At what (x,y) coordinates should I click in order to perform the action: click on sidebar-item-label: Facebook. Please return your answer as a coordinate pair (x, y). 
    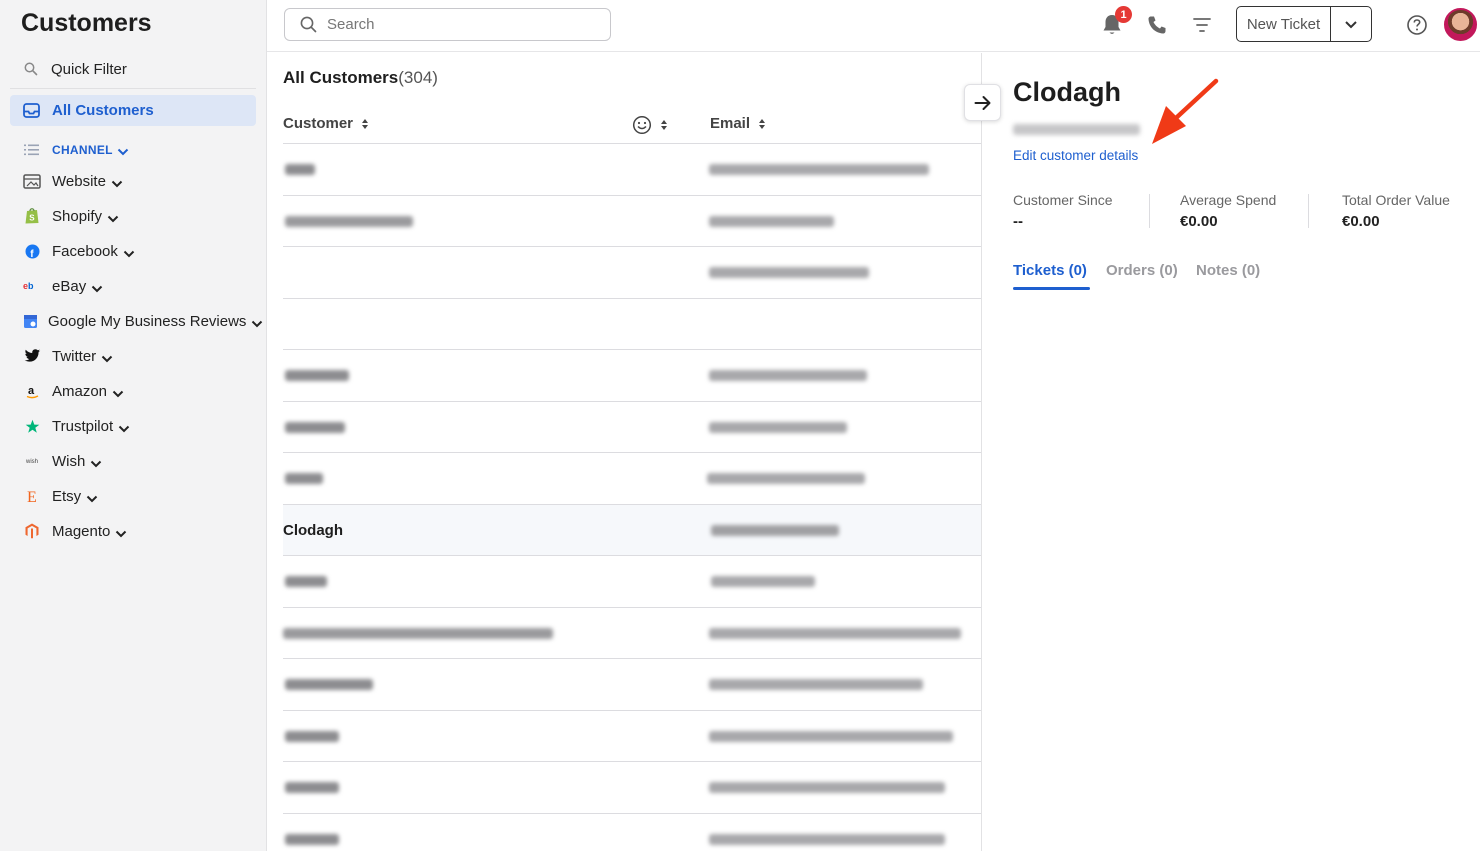
    Looking at the image, I should click on (85, 251).